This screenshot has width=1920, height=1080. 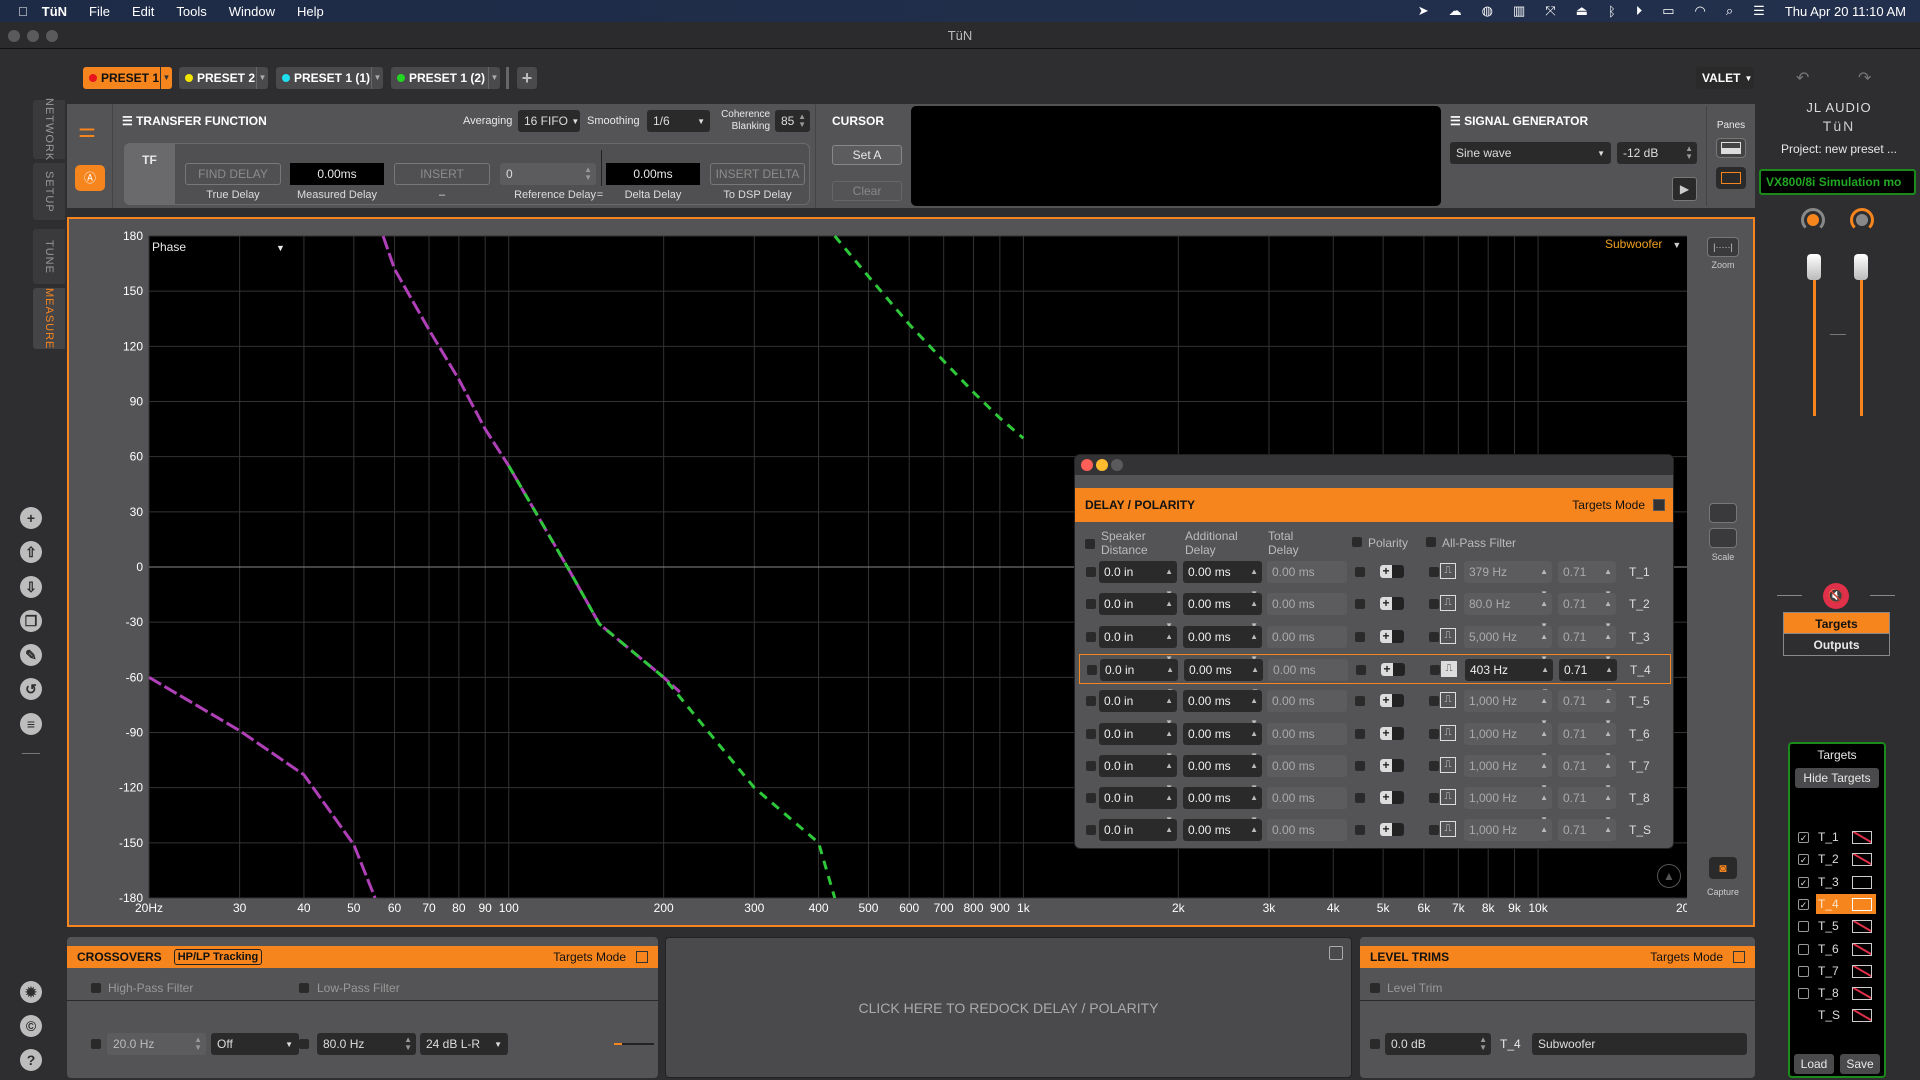 I want to click on scale-expand-icon, so click(x=1723, y=513).